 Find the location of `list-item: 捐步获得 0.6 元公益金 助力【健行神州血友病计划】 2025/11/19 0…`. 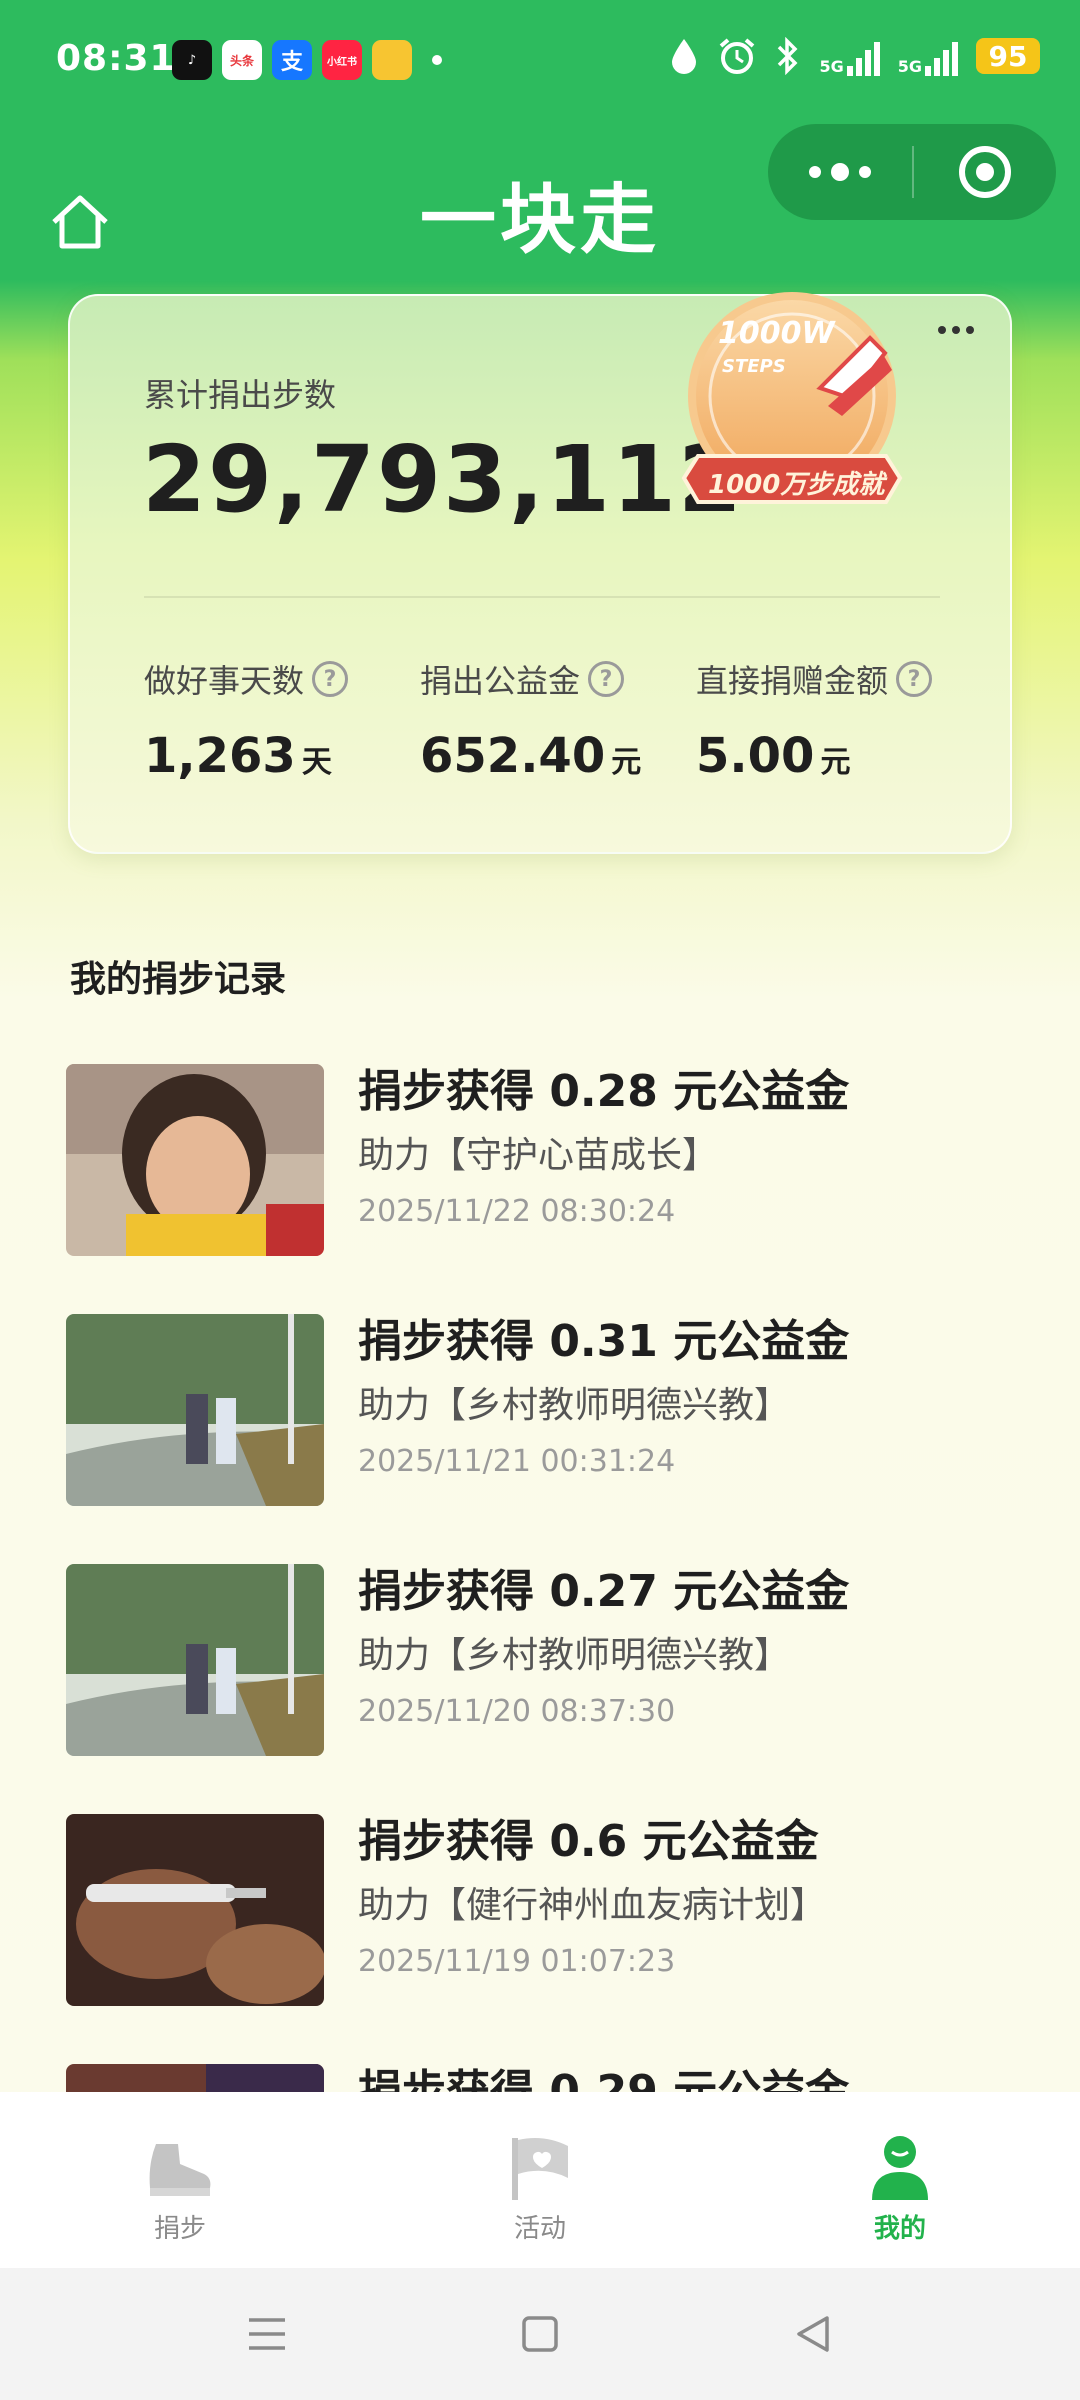

list-item: 捐步获得 0.6 元公益金 助力【健行神州血友病计划】 2025/11/19 0… is located at coordinates (546, 1939).